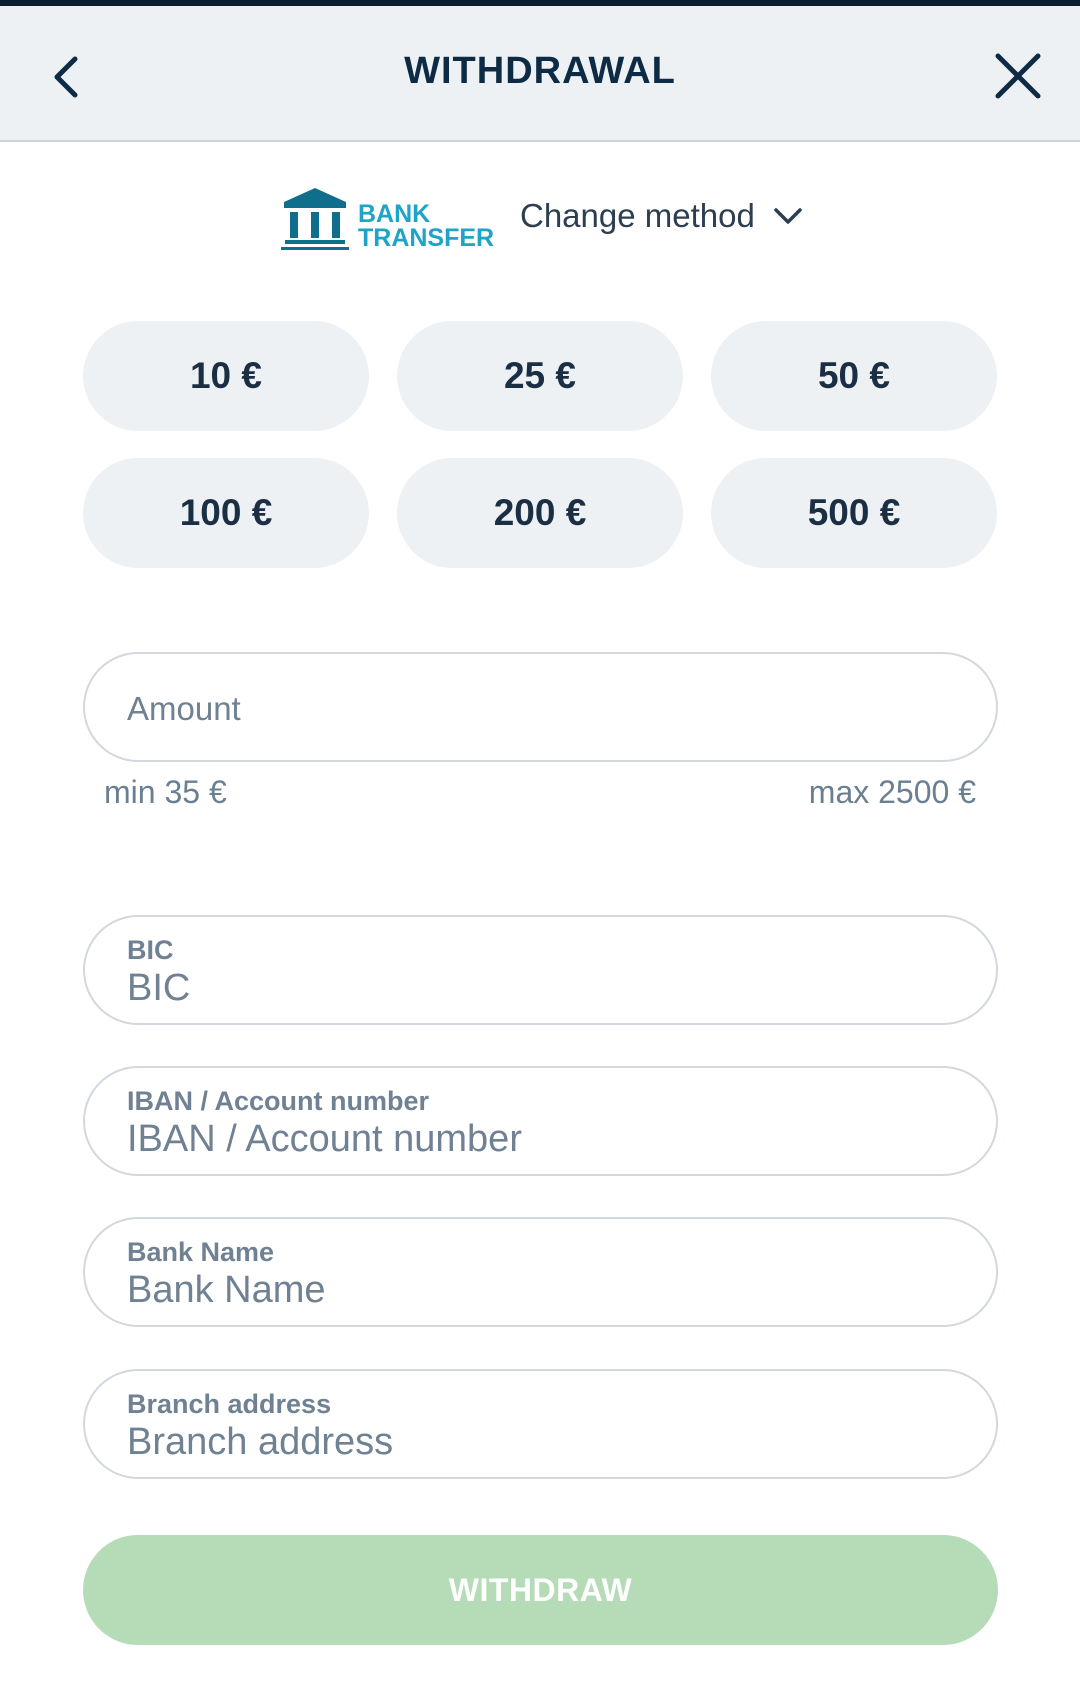 The height and width of the screenshot is (1683, 1080). What do you see at coordinates (426, 238) in the screenshot?
I see `logo-line-2: TRANSFER` at bounding box center [426, 238].